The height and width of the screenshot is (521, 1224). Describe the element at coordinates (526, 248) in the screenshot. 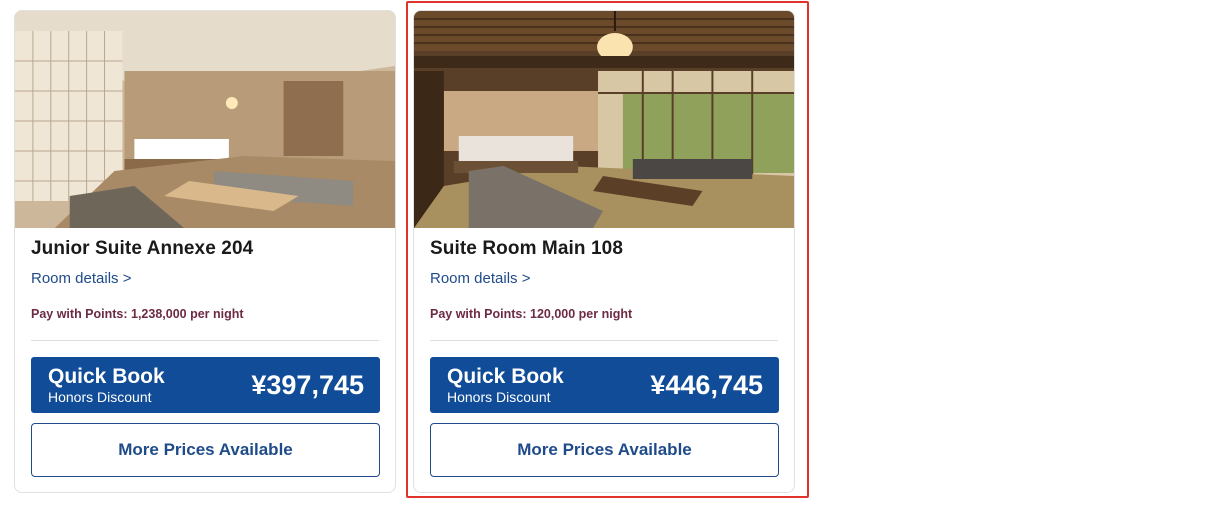

I see `room-title: Suite Room Main 108` at that location.